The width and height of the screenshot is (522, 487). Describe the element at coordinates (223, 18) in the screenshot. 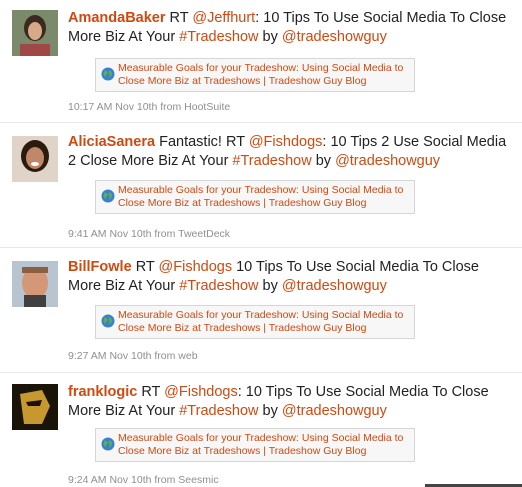

I see `mention-link: @Jeffhurt` at that location.